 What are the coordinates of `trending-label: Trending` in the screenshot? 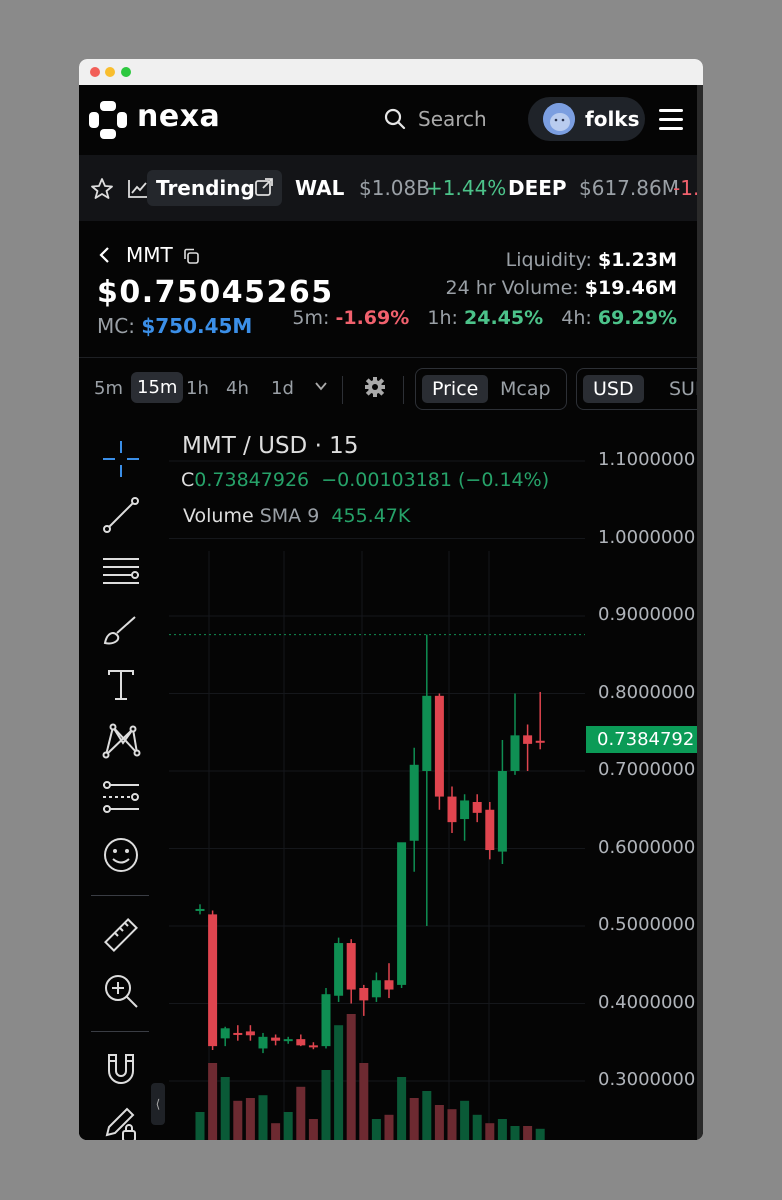 It's located at (205, 188).